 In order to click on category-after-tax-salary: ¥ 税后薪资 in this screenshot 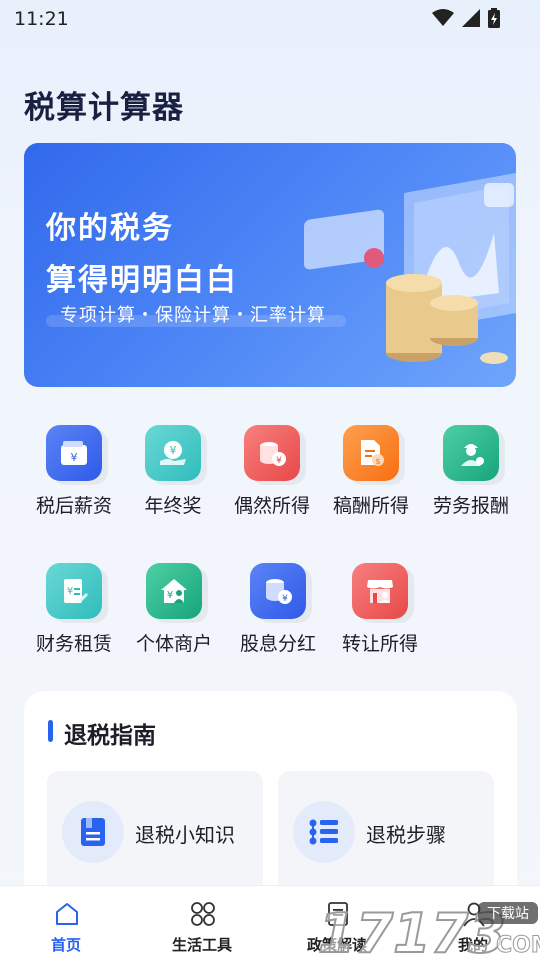, I will do `click(74, 480)`.